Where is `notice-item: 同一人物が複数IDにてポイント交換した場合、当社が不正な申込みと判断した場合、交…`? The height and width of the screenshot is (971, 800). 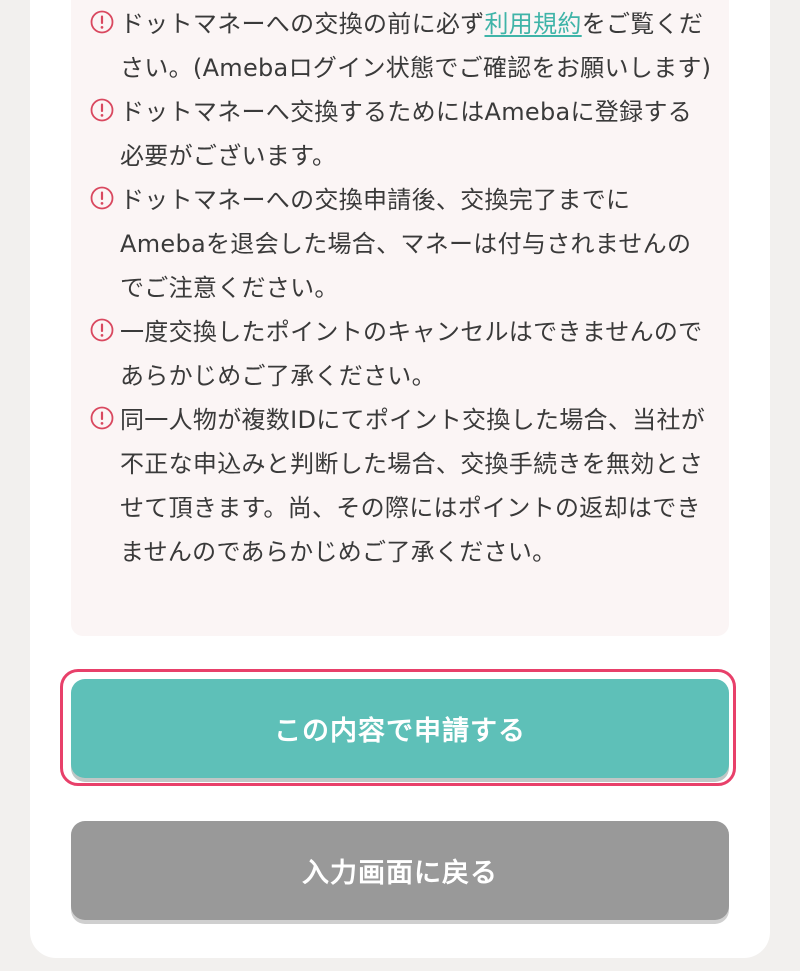
notice-item: 同一人物が複数IDにてポイント交換した場合、当社が不正な申込みと判断した場合、交… is located at coordinates (402, 486).